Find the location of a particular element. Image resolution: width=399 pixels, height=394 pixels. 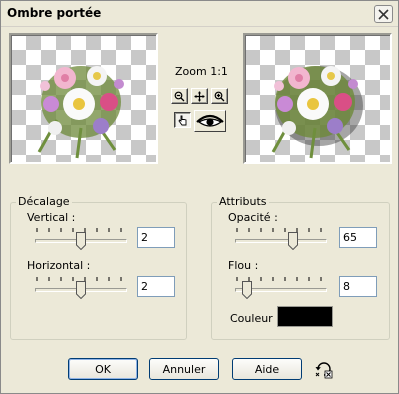

opacity-slider-thumb is located at coordinates (293, 241).